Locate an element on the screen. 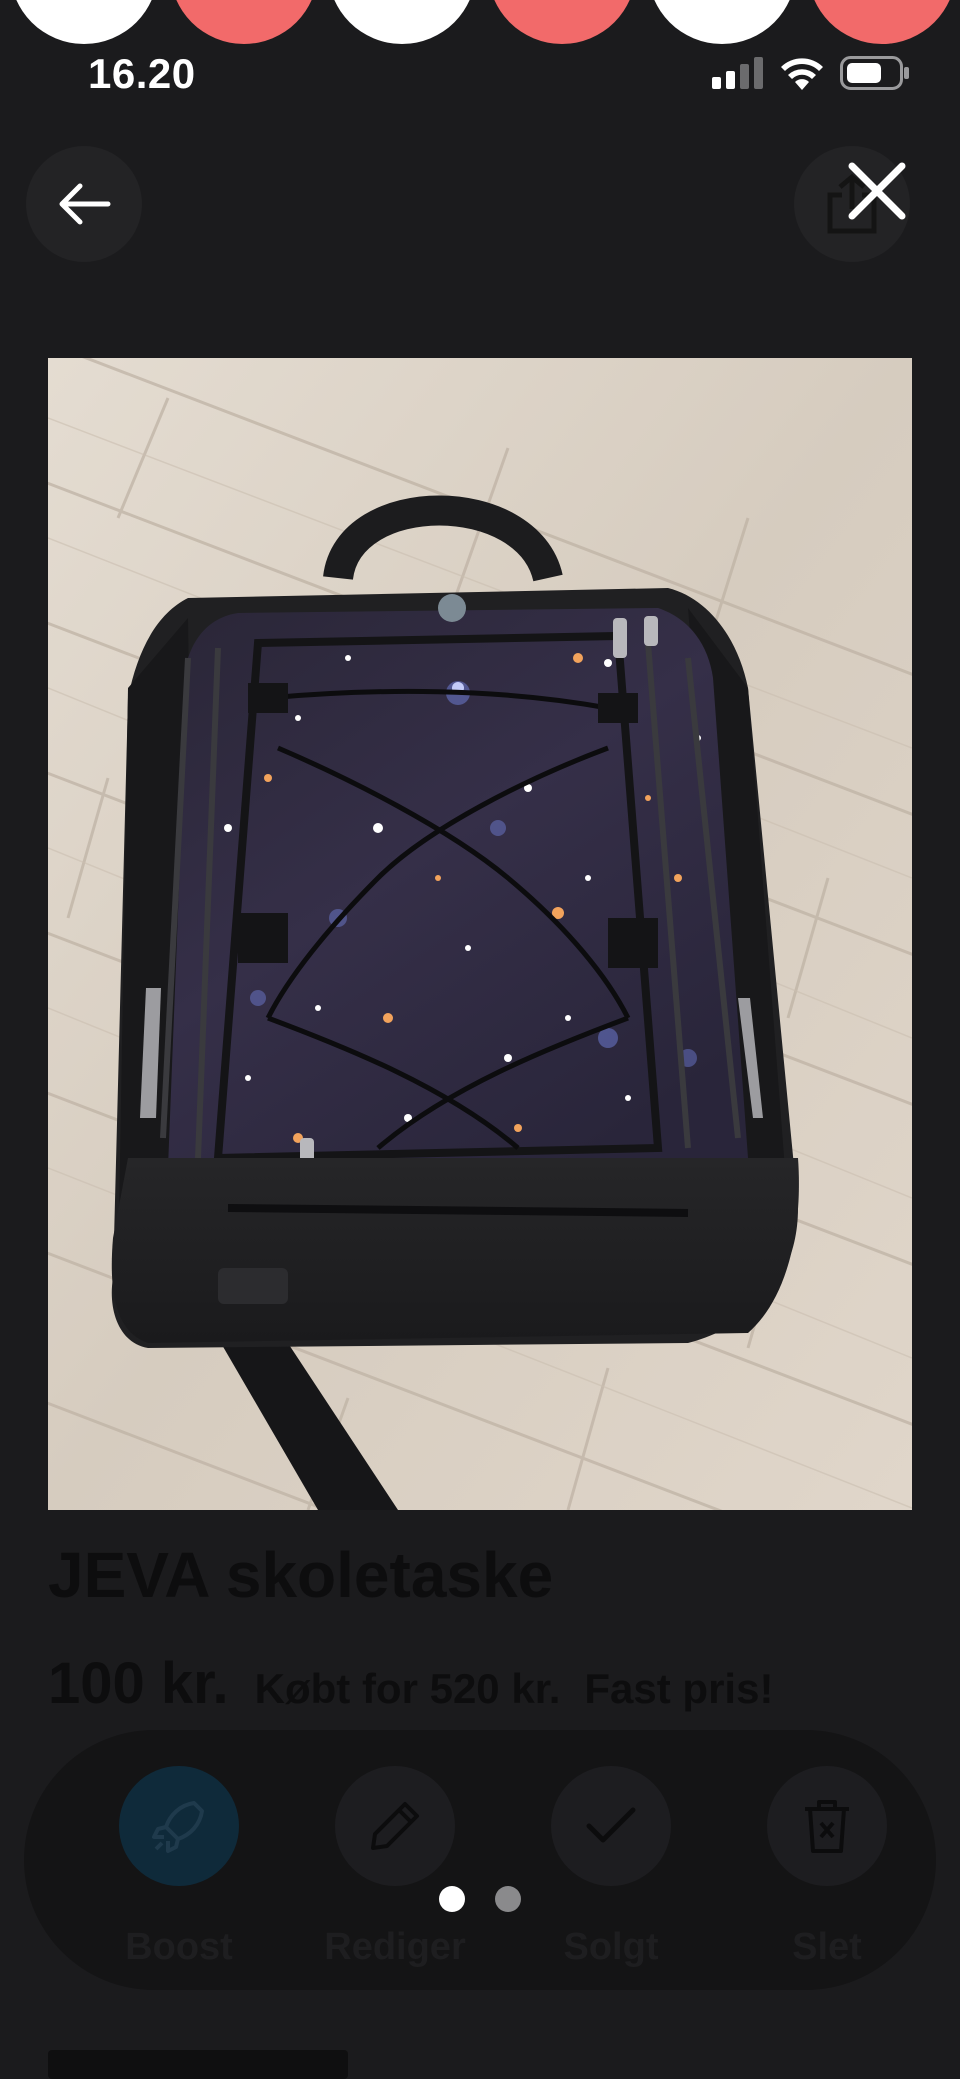 The width and height of the screenshot is (960, 2079). edit-circle is located at coordinates (395, 1826).